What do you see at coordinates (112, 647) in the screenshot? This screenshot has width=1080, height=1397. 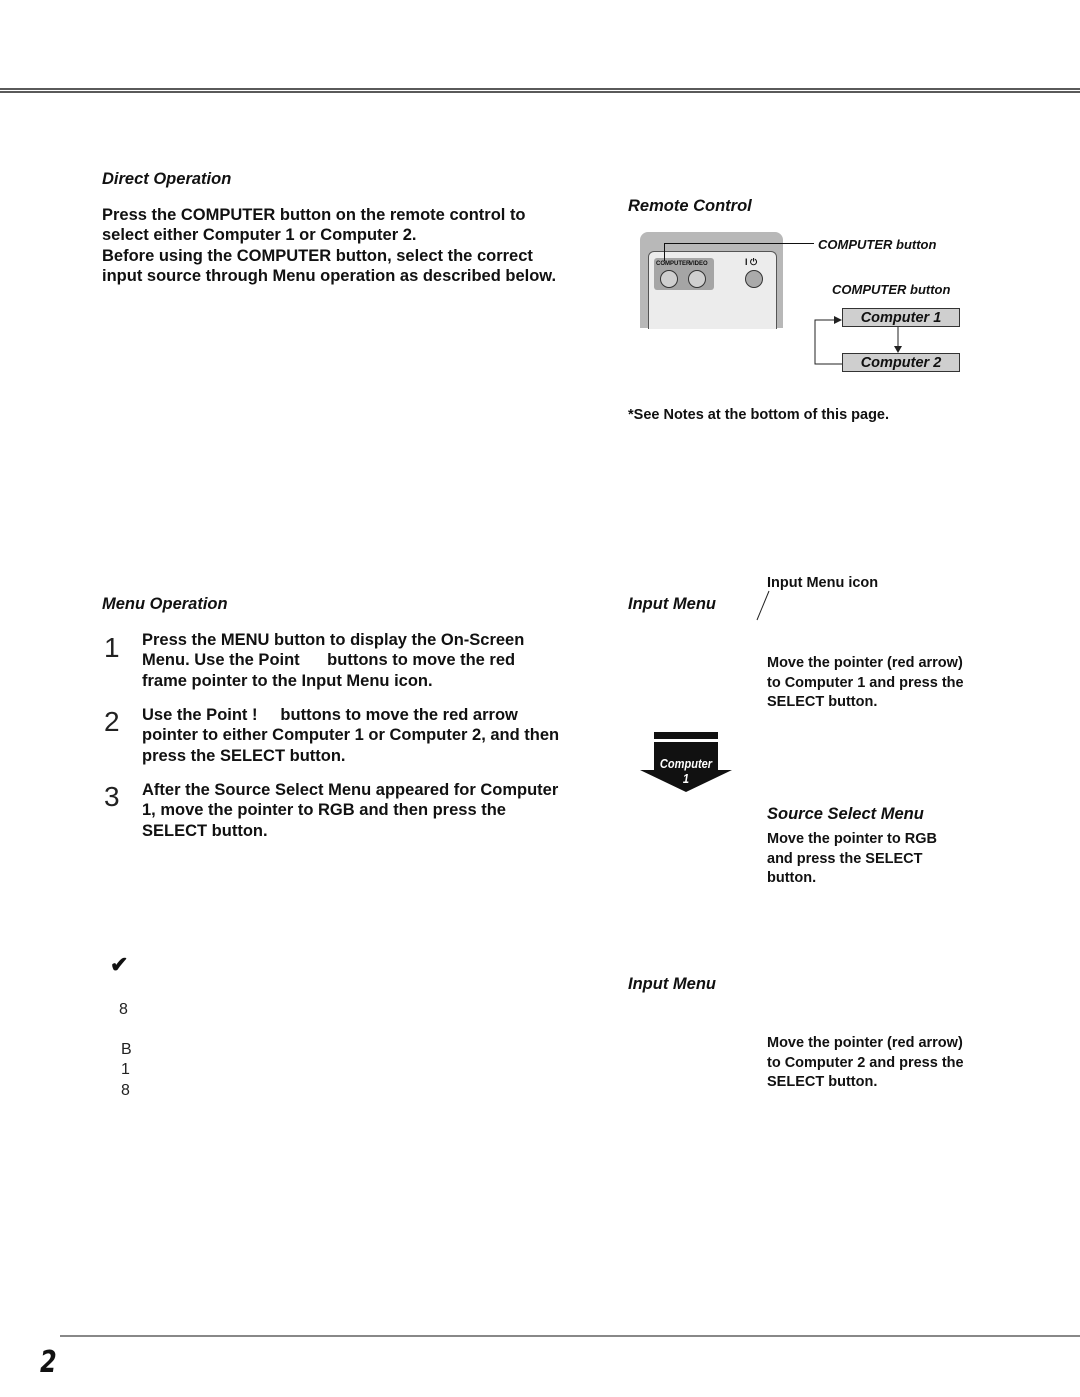 I see `step-number: 1` at bounding box center [112, 647].